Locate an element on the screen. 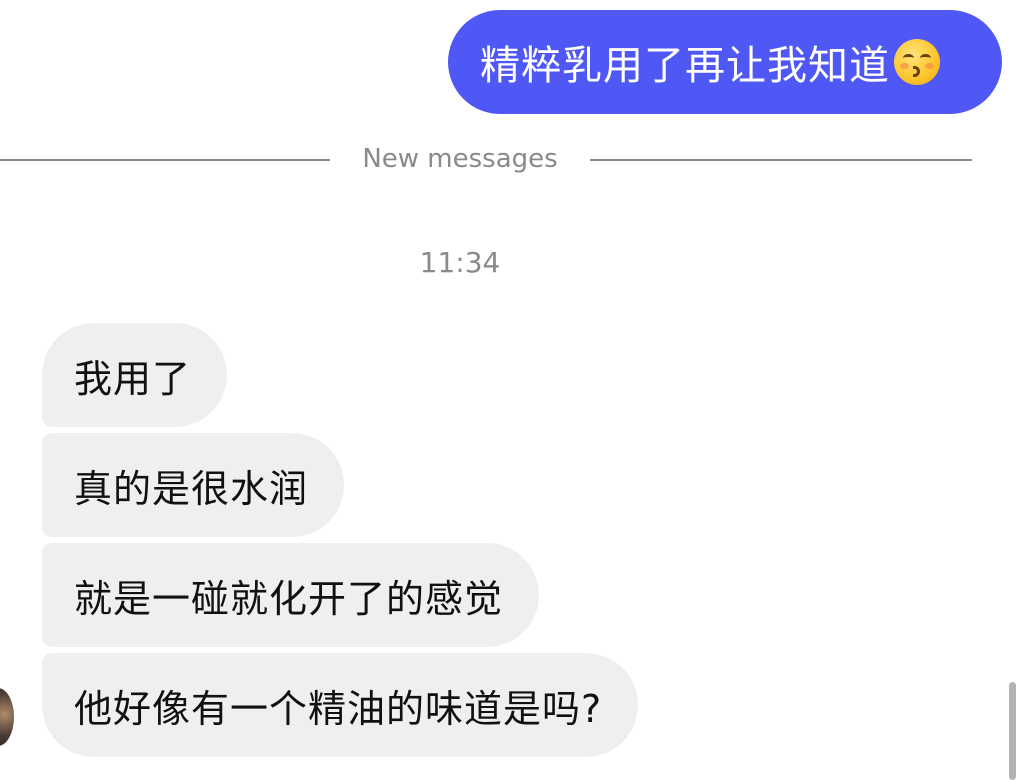 The image size is (1024, 780). message-text: 真的是很水润 is located at coordinates (191, 488).